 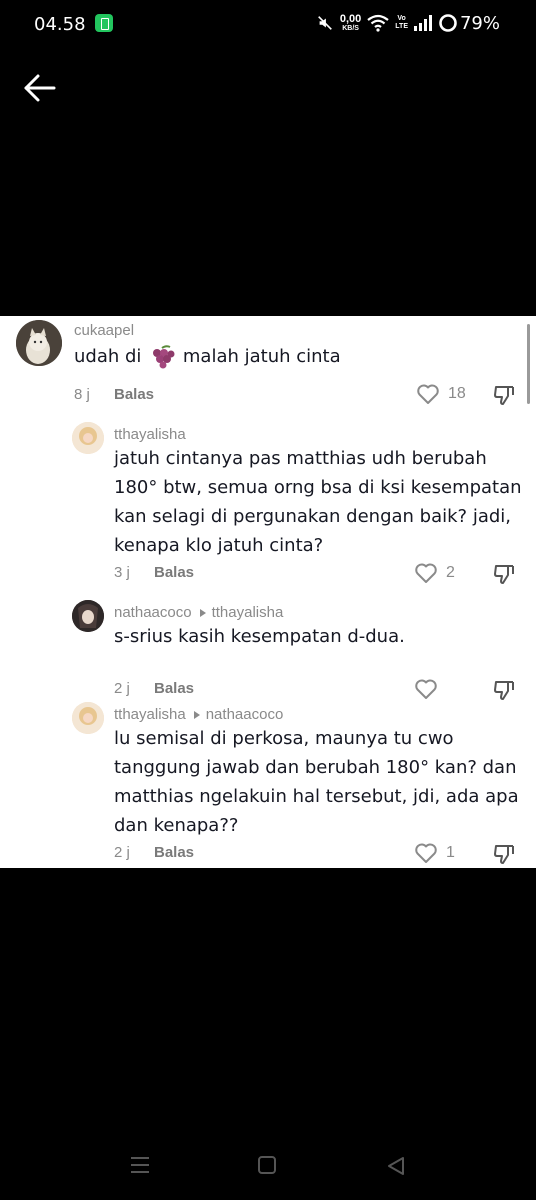 I want to click on network-speed: 0,00 KB/S, so click(x=350, y=23).